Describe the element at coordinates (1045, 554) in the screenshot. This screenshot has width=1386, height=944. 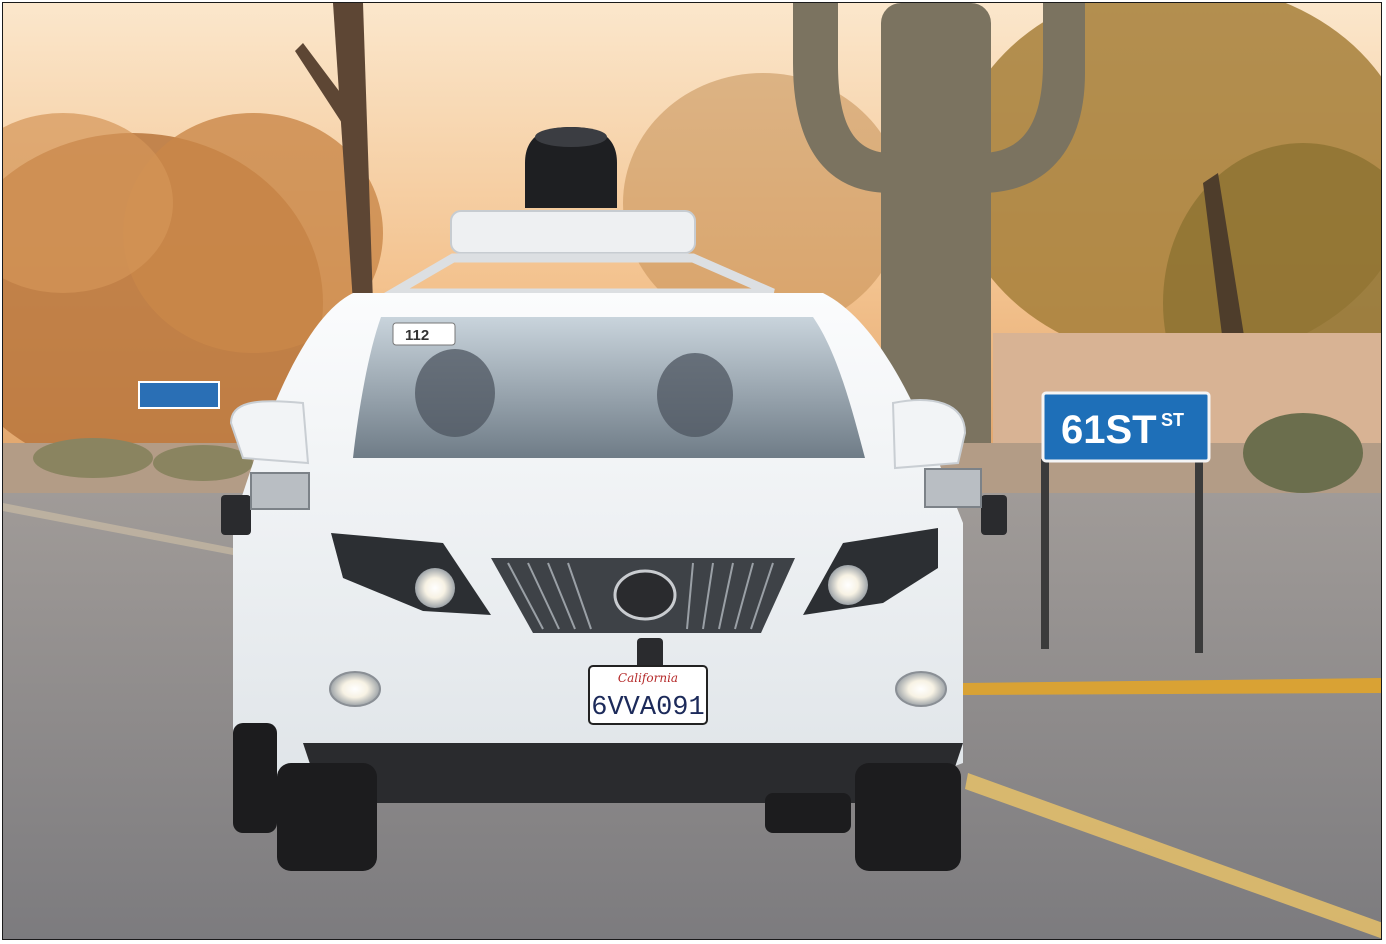
I see `sign-post-left` at that location.